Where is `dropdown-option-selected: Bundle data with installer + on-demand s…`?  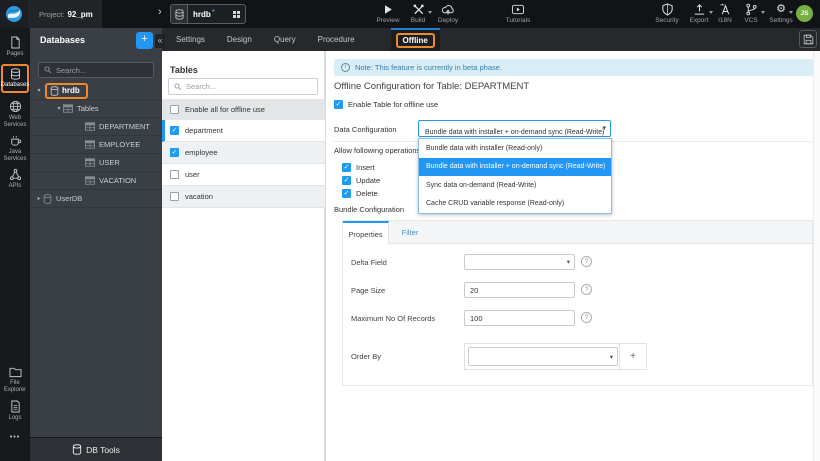 dropdown-option-selected: Bundle data with installer + on-demand s… is located at coordinates (515, 166).